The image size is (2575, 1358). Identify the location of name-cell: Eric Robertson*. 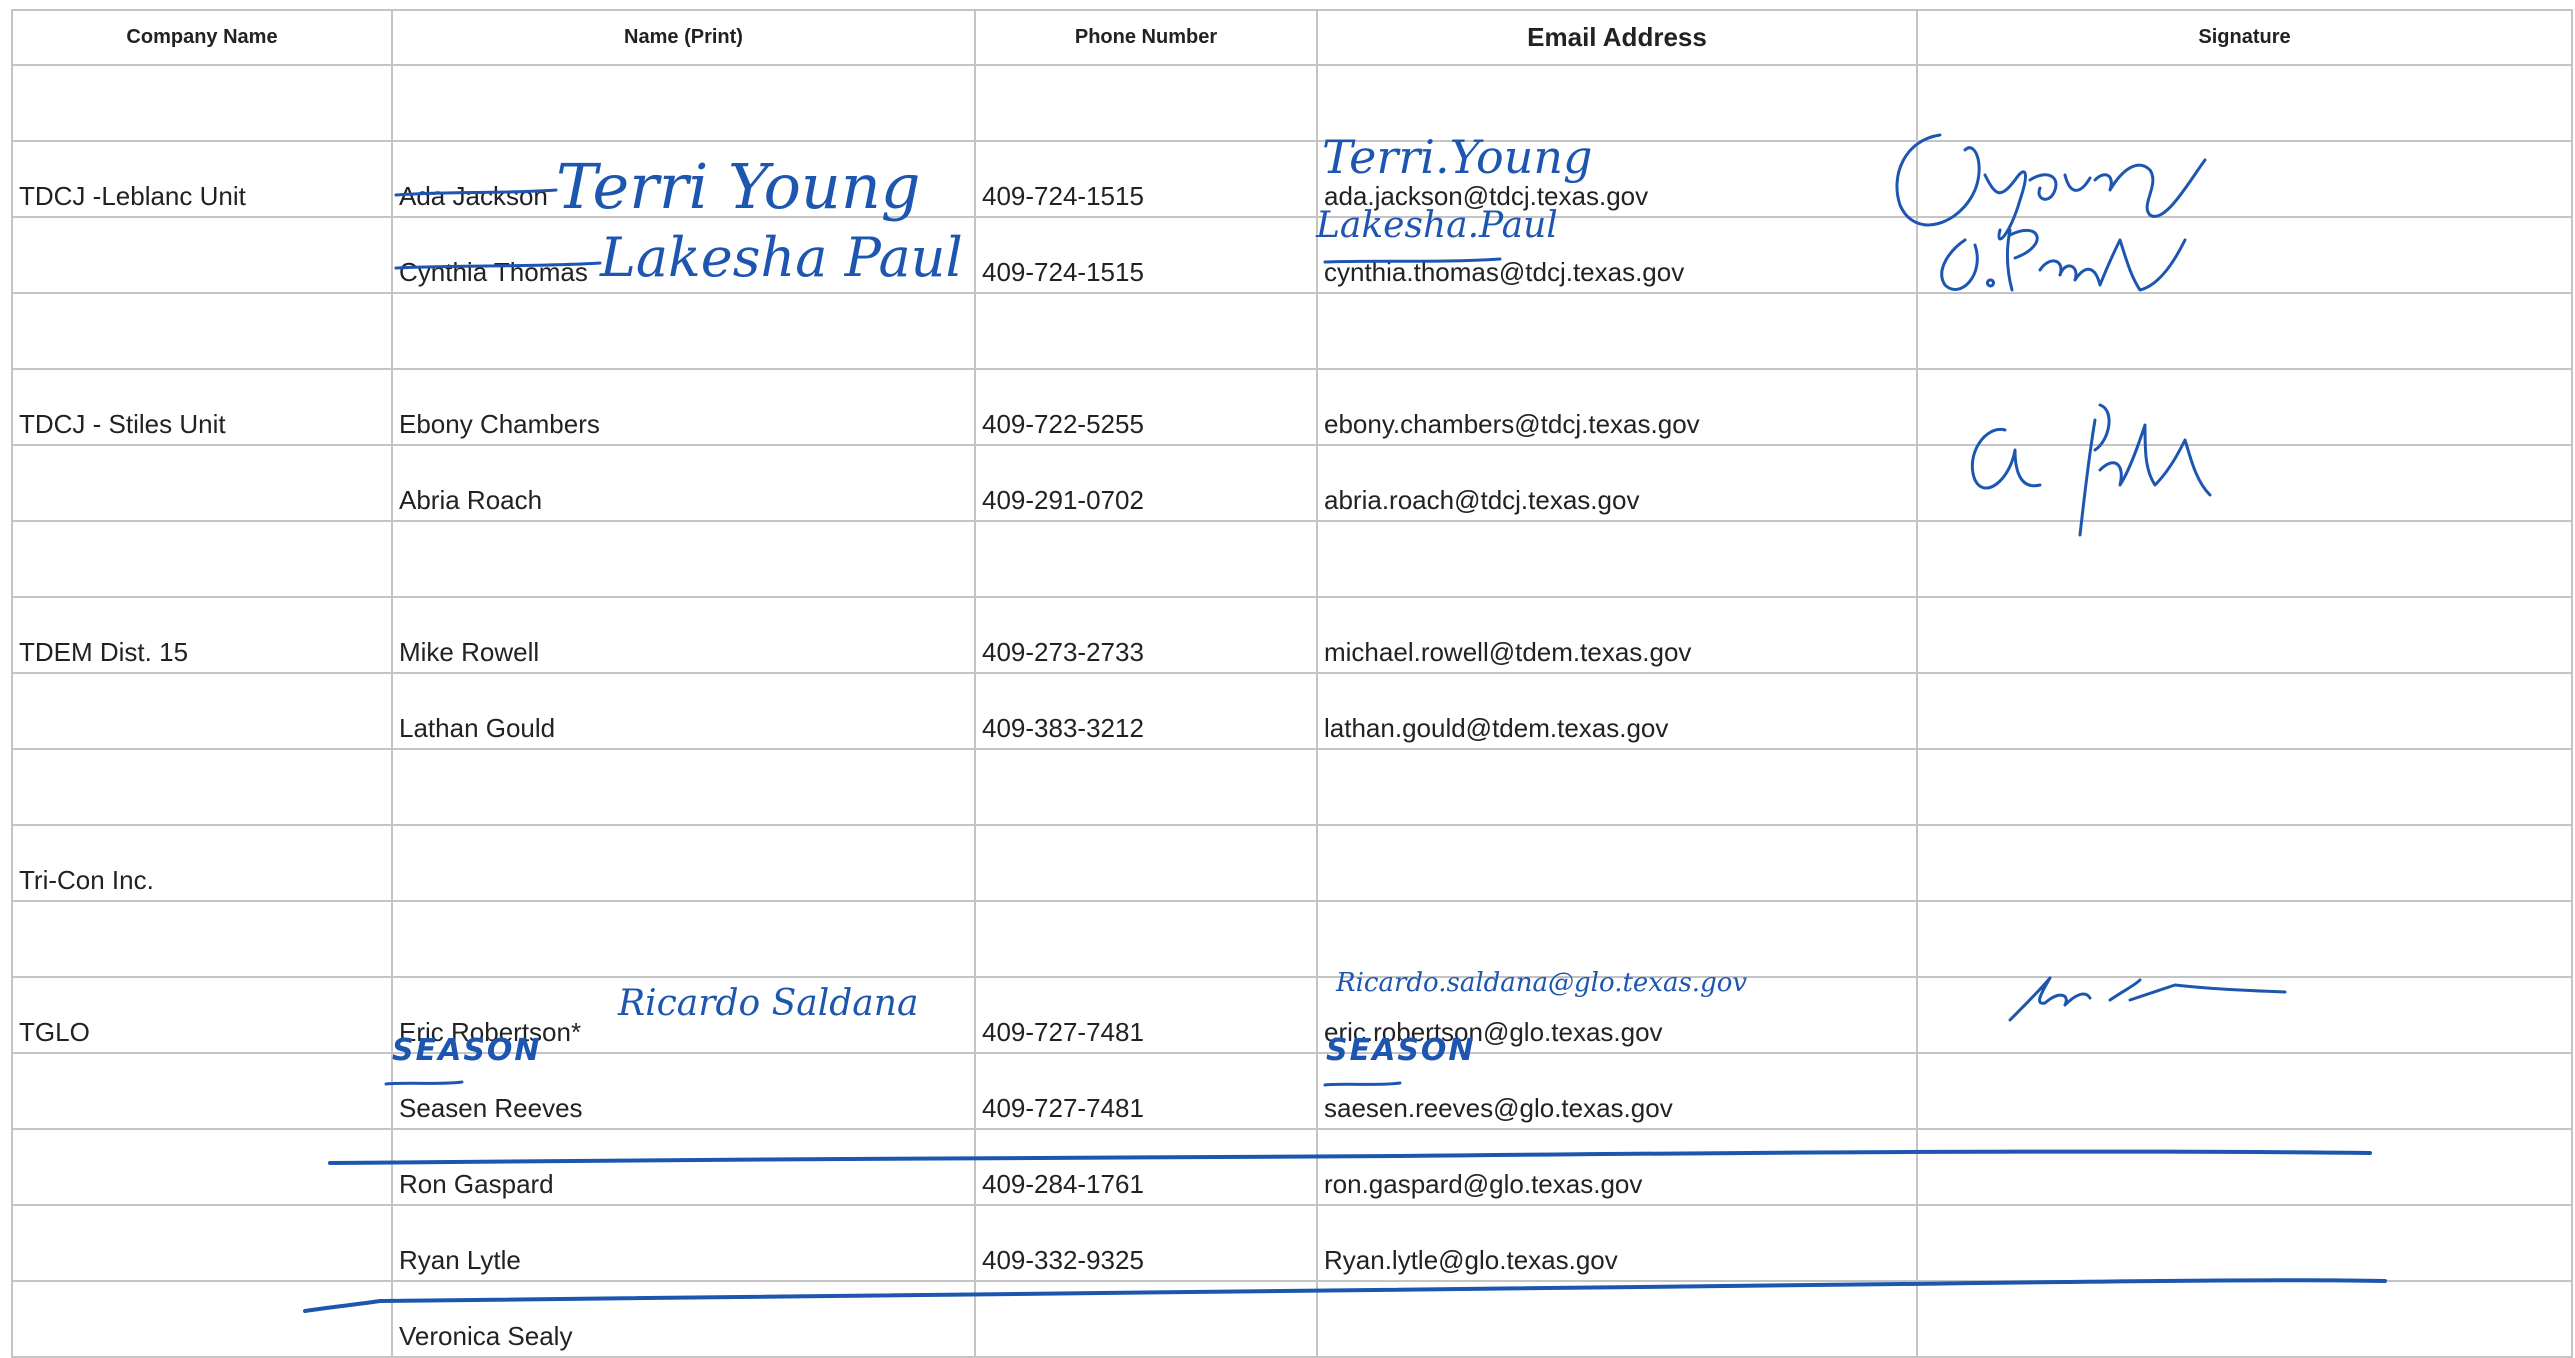
(683, 1015).